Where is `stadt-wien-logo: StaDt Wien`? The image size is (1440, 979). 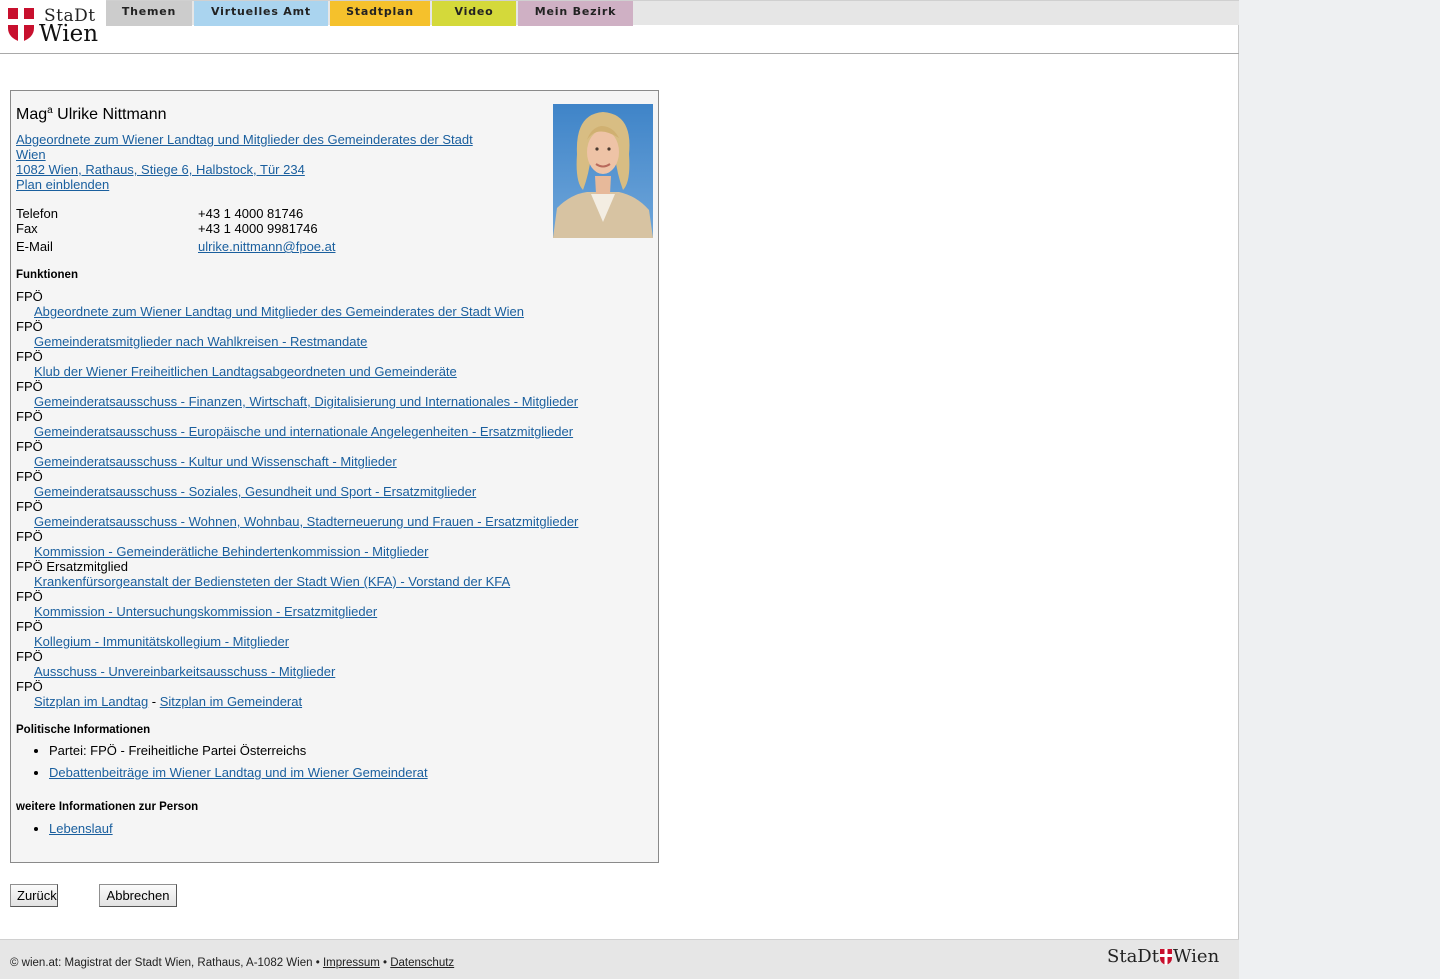
stadt-wien-logo: StaDt Wien is located at coordinates (54, 26).